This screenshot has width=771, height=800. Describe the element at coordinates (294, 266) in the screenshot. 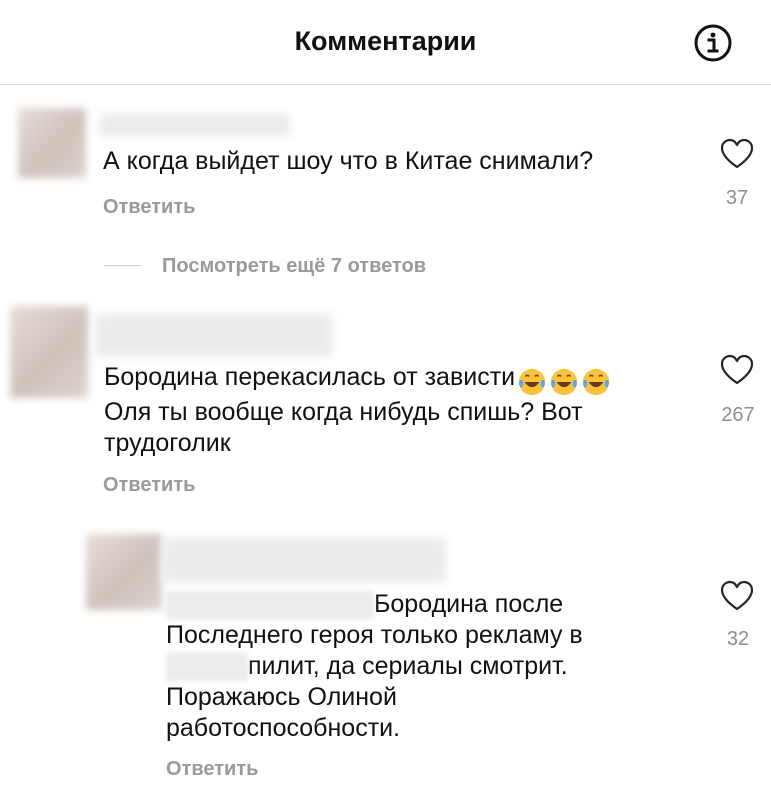

I see `view-more-replies-link: Посмотреть ещё 7 ответов` at that location.